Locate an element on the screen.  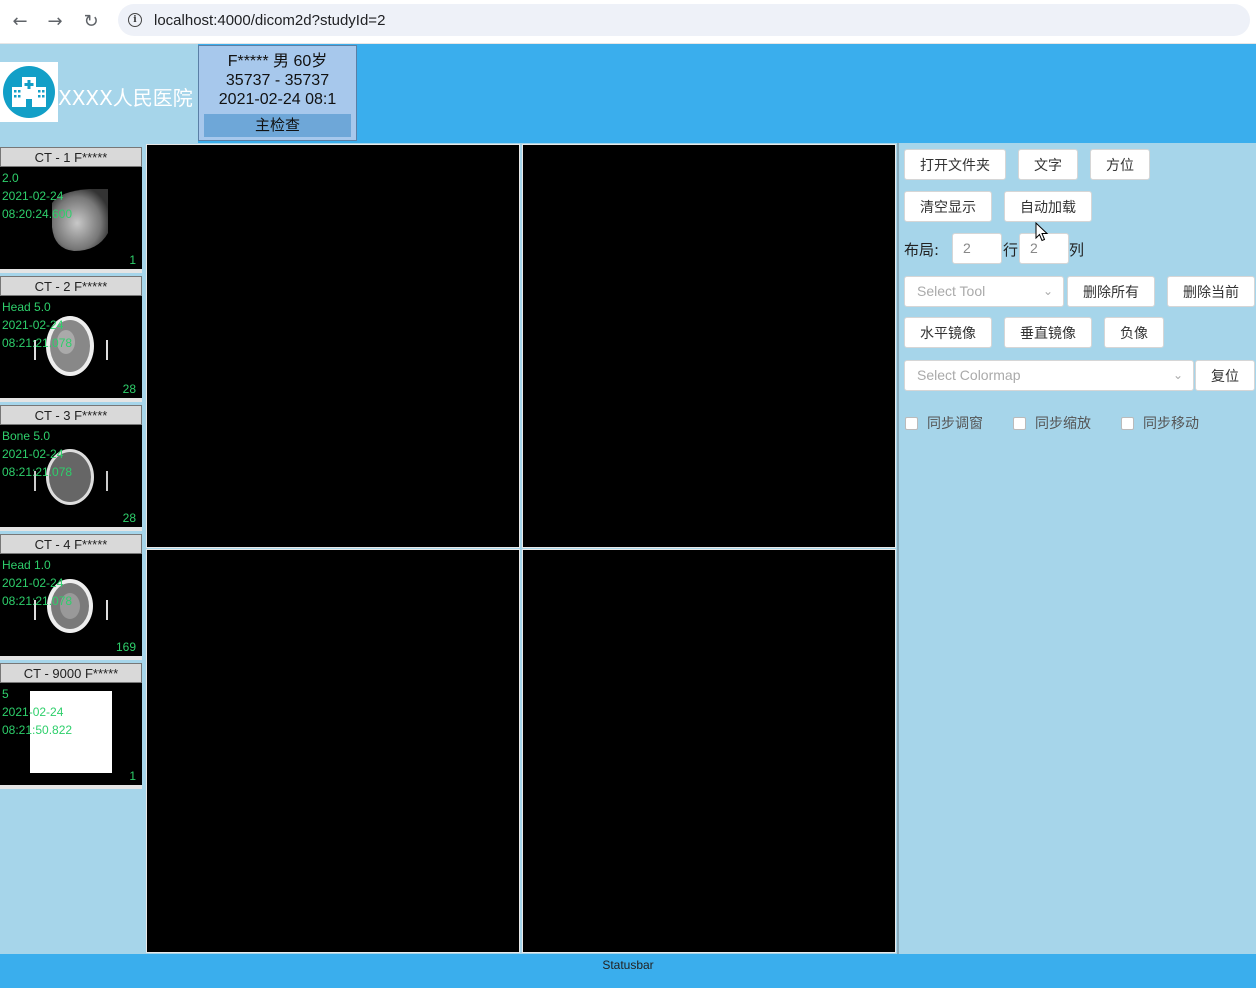
patient-id: 35737 - 35737 is located at coordinates (277, 80).